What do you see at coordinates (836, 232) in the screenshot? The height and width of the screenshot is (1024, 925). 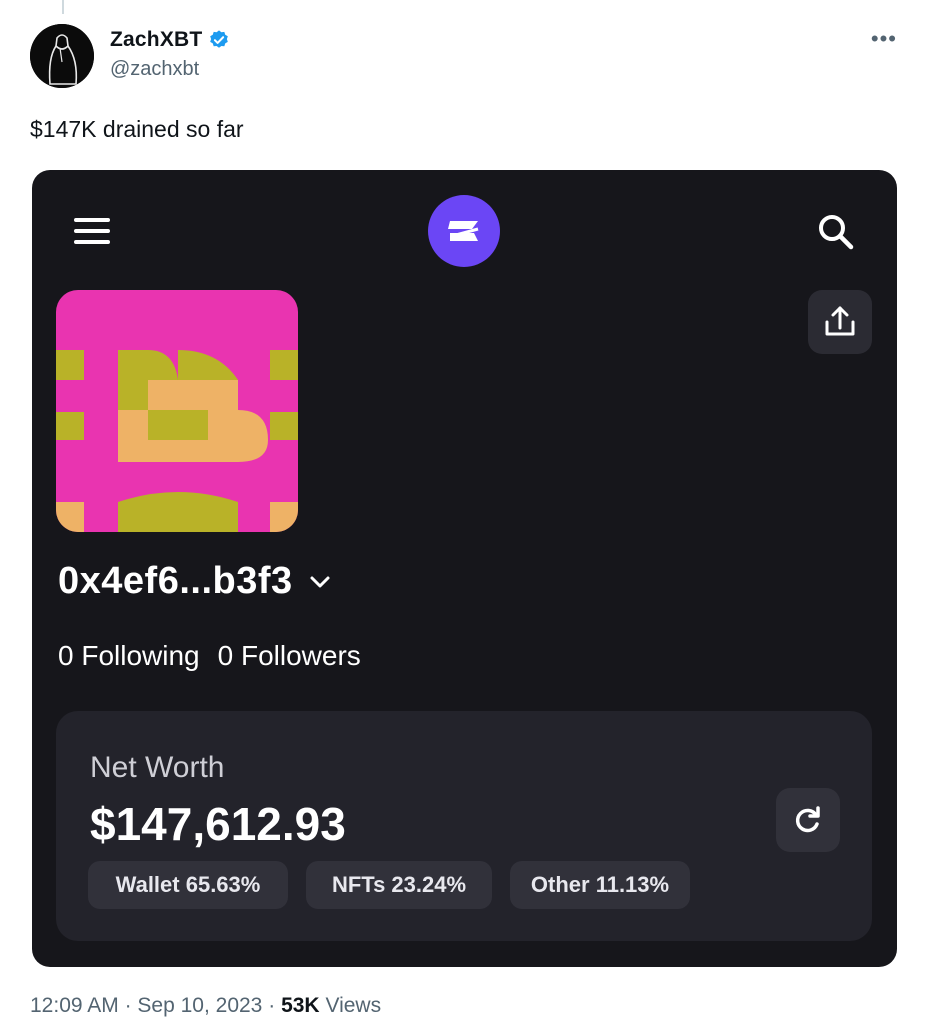 I see `search-icon` at bounding box center [836, 232].